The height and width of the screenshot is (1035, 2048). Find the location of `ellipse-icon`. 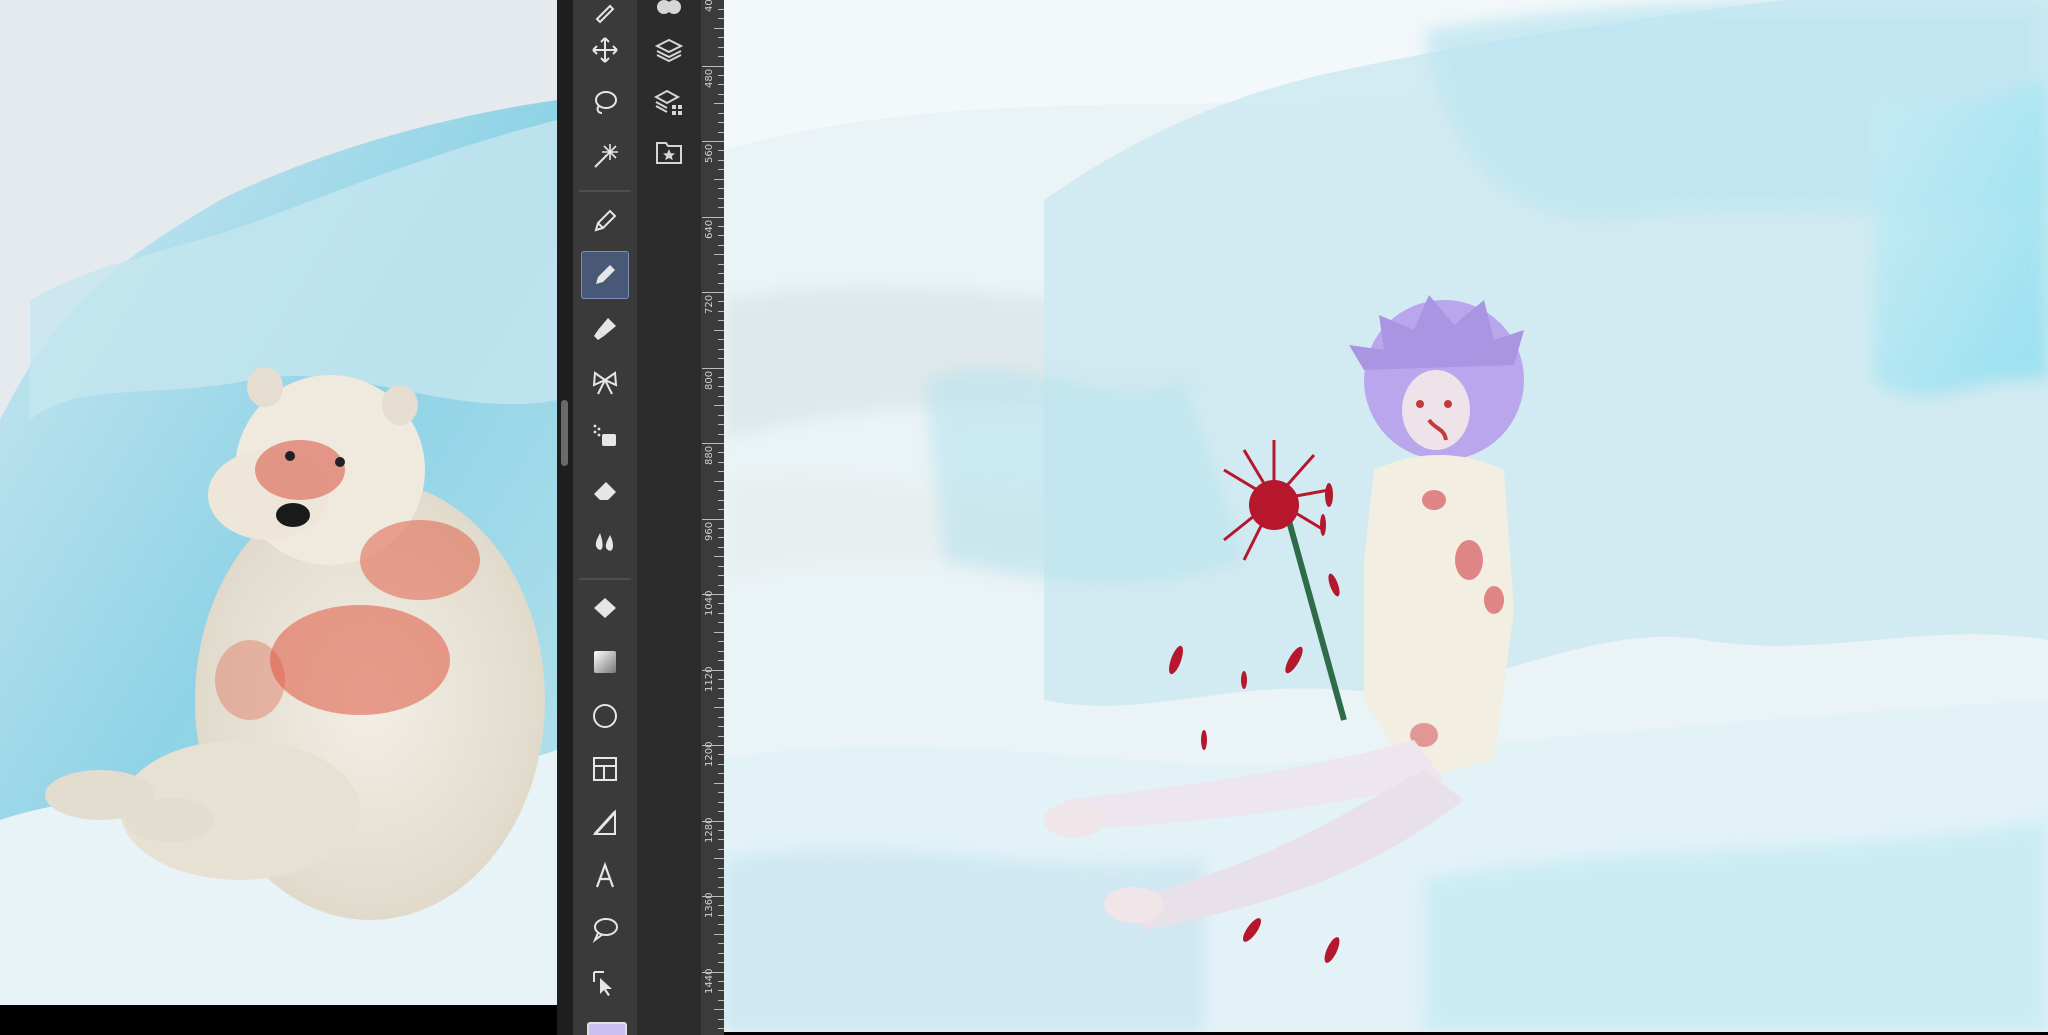

ellipse-icon is located at coordinates (605, 716).